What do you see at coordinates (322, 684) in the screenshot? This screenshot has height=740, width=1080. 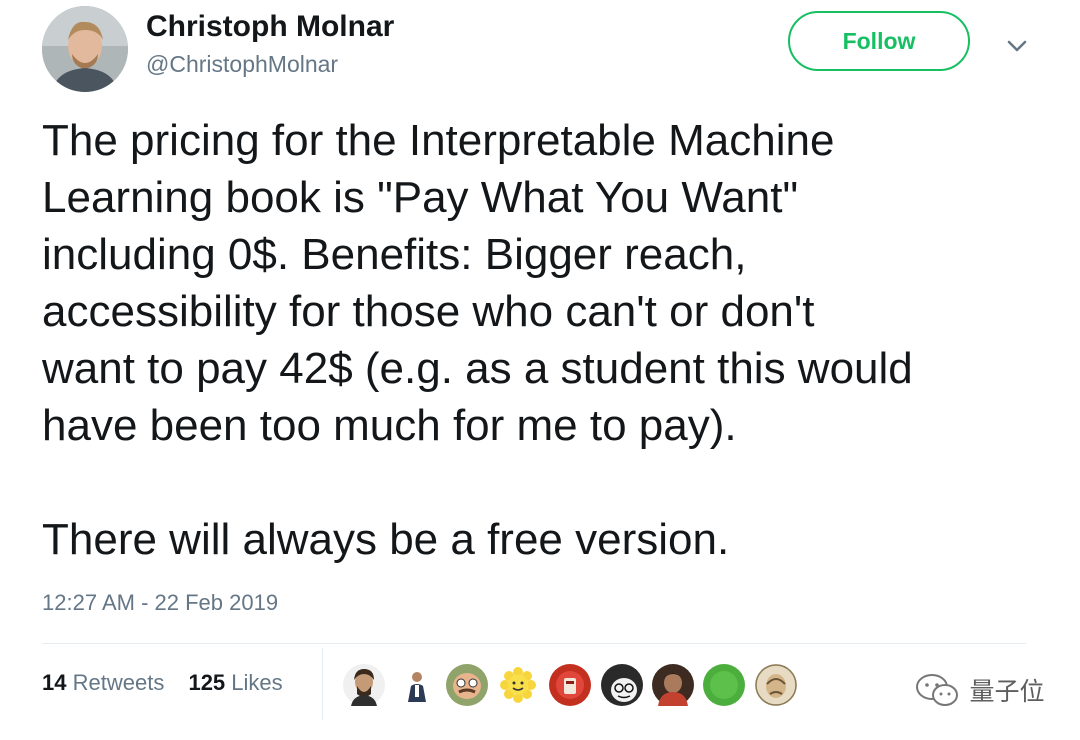 I see `stats-divider` at bounding box center [322, 684].